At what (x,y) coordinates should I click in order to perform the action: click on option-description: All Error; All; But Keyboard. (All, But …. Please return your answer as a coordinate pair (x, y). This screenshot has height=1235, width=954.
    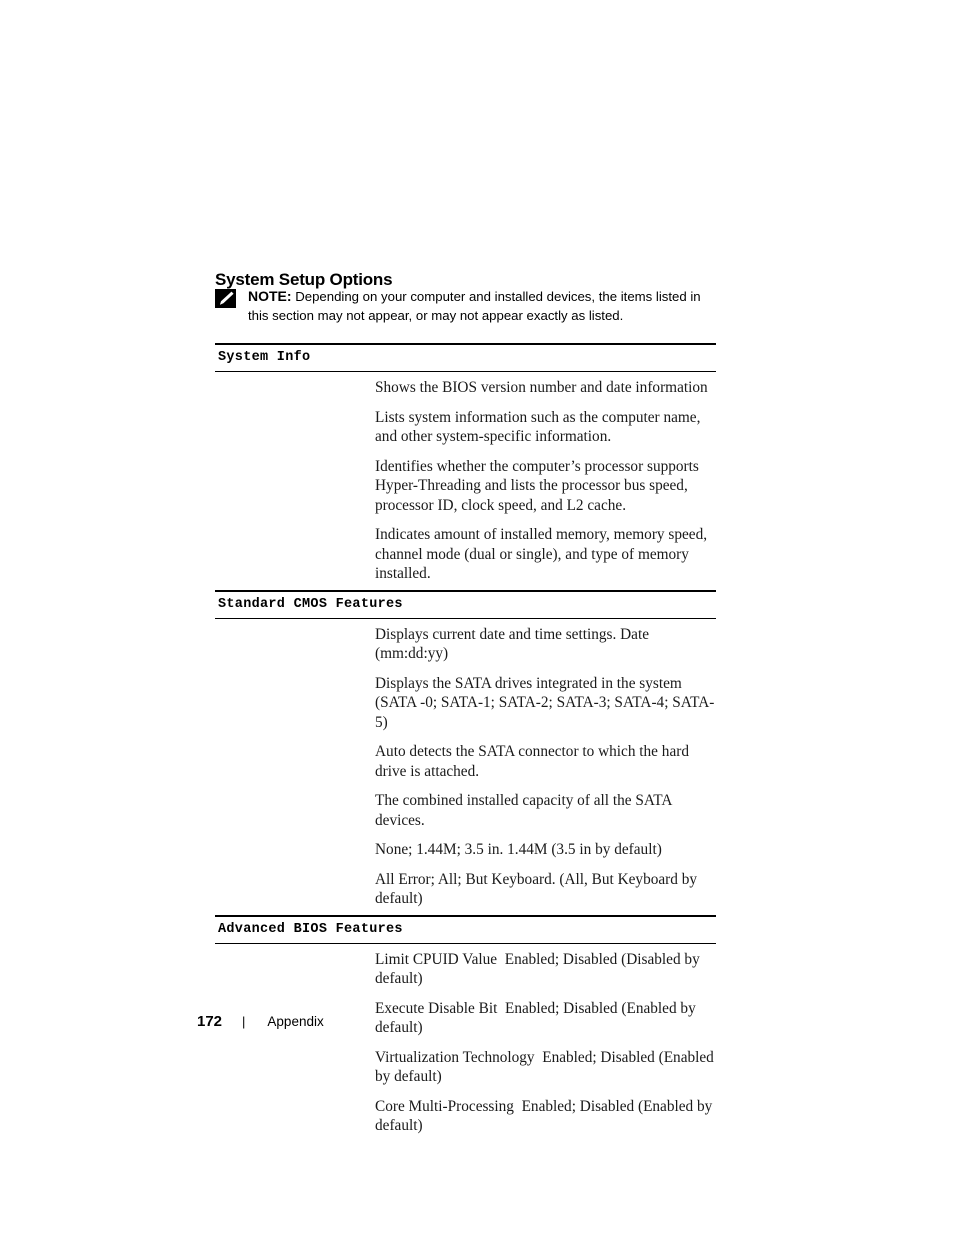
    Looking at the image, I should click on (538, 889).